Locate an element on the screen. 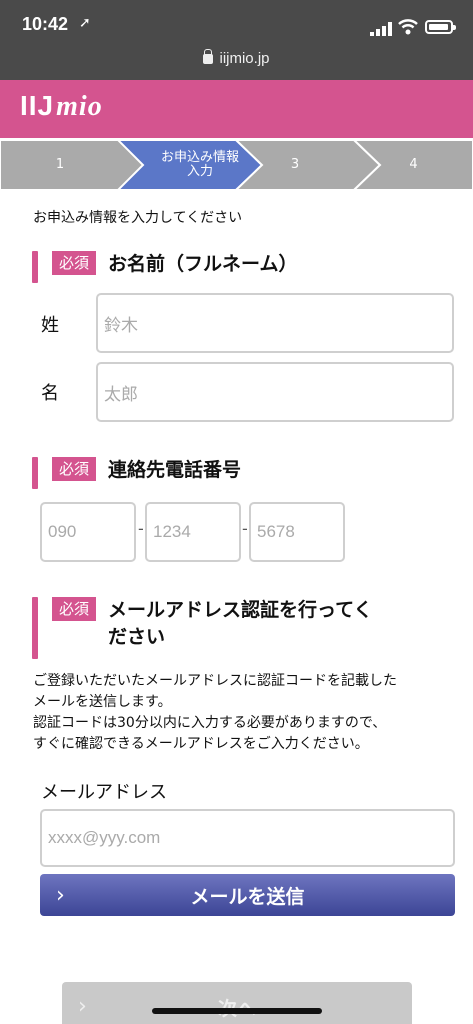 This screenshot has height=1024, width=473. send-email-button: › メールを送信 is located at coordinates (247, 895).